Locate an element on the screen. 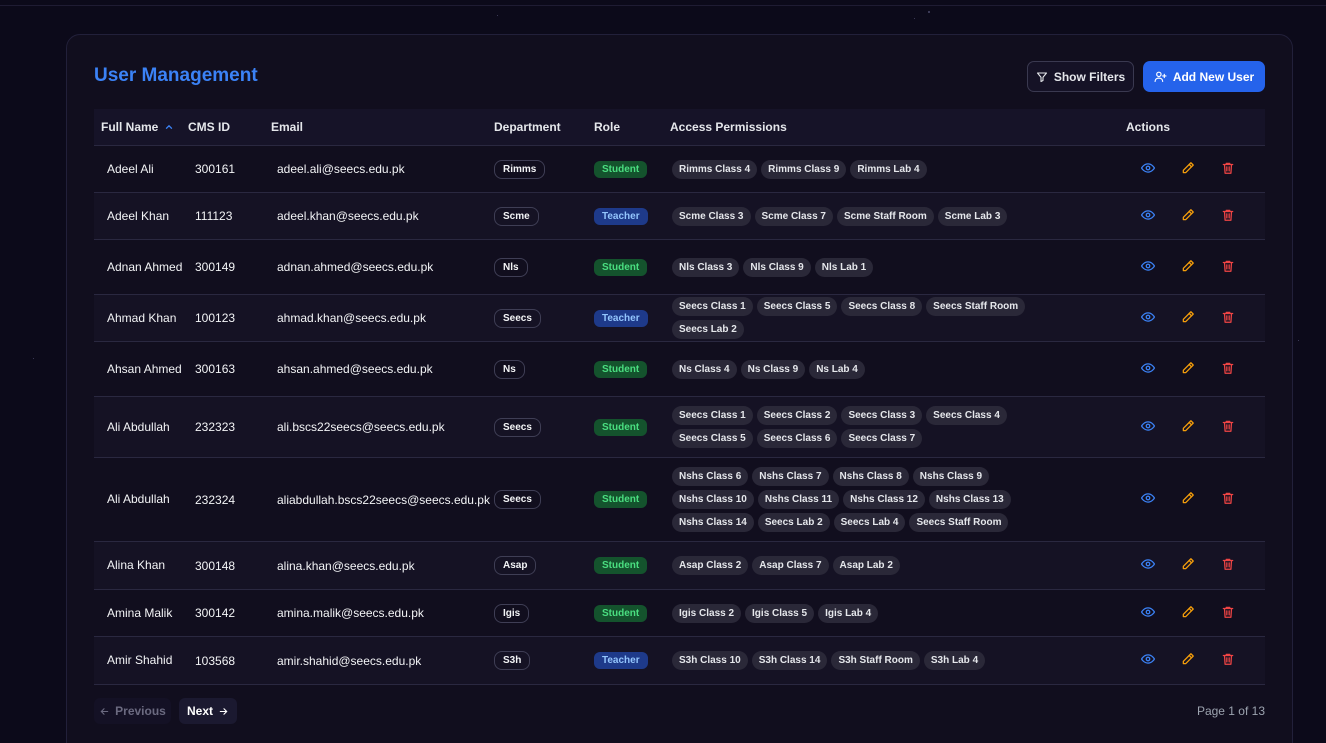 The image size is (1326, 743). page-indicator: Page 1 of 13 is located at coordinates (1230, 711).